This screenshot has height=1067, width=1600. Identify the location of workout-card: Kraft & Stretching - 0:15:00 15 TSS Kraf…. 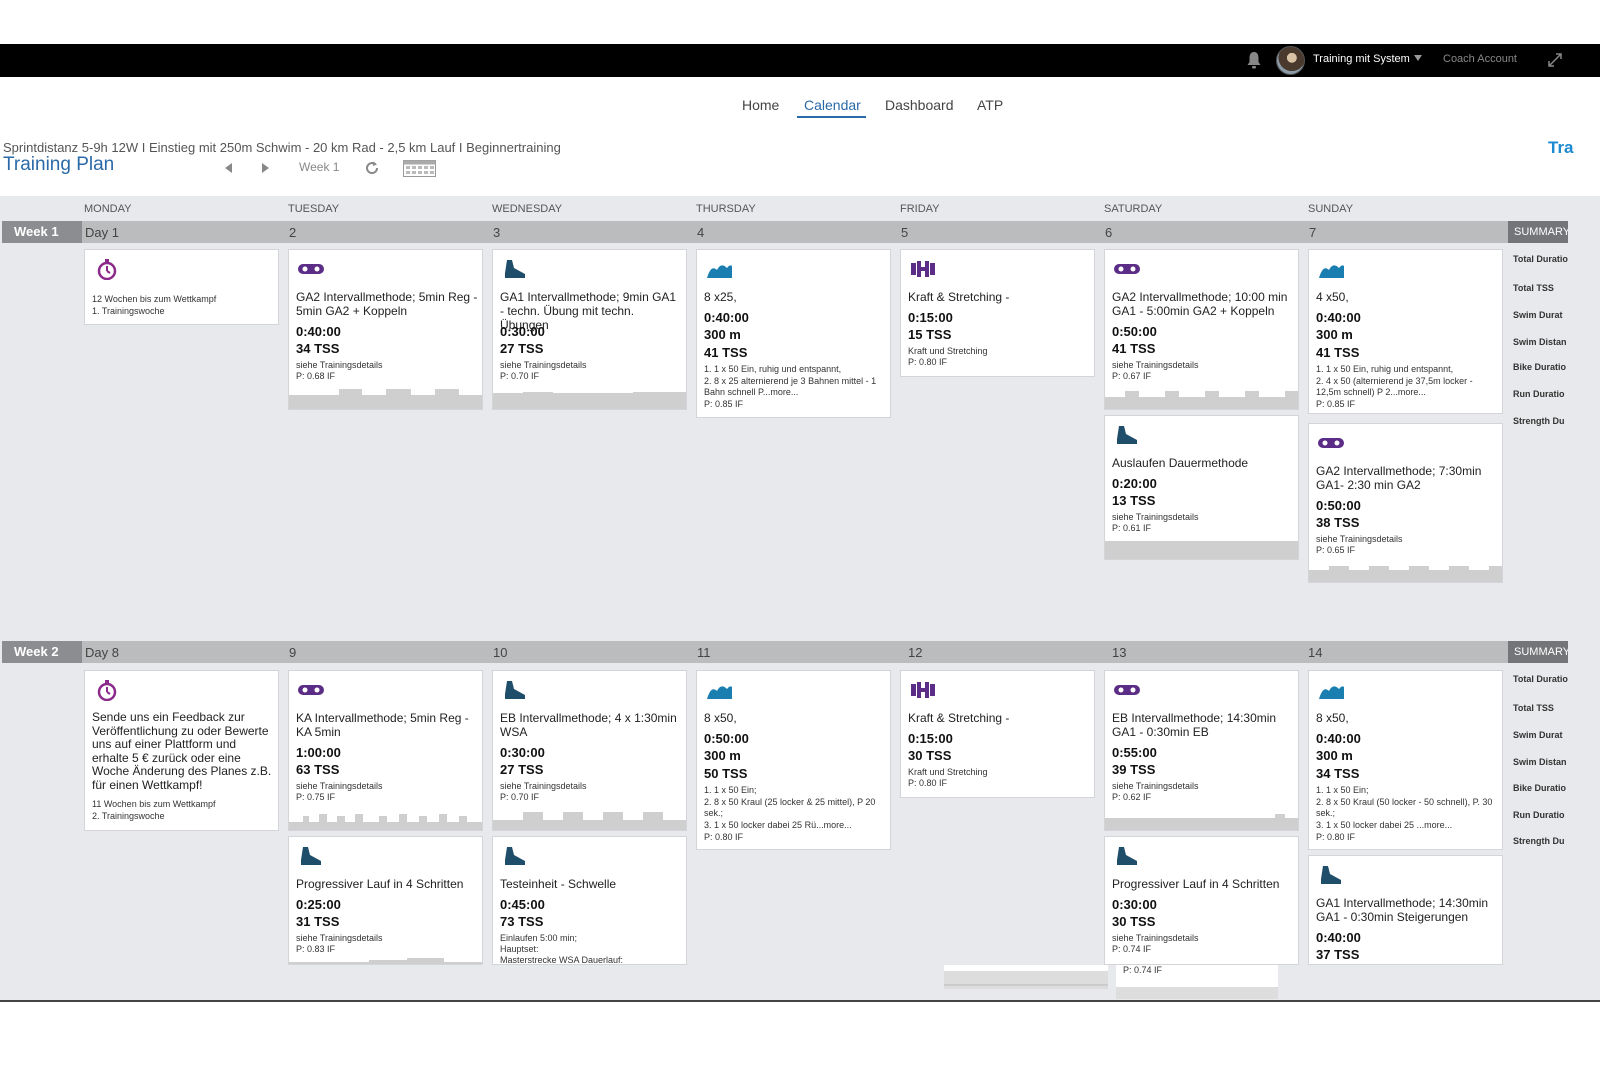
(997, 313).